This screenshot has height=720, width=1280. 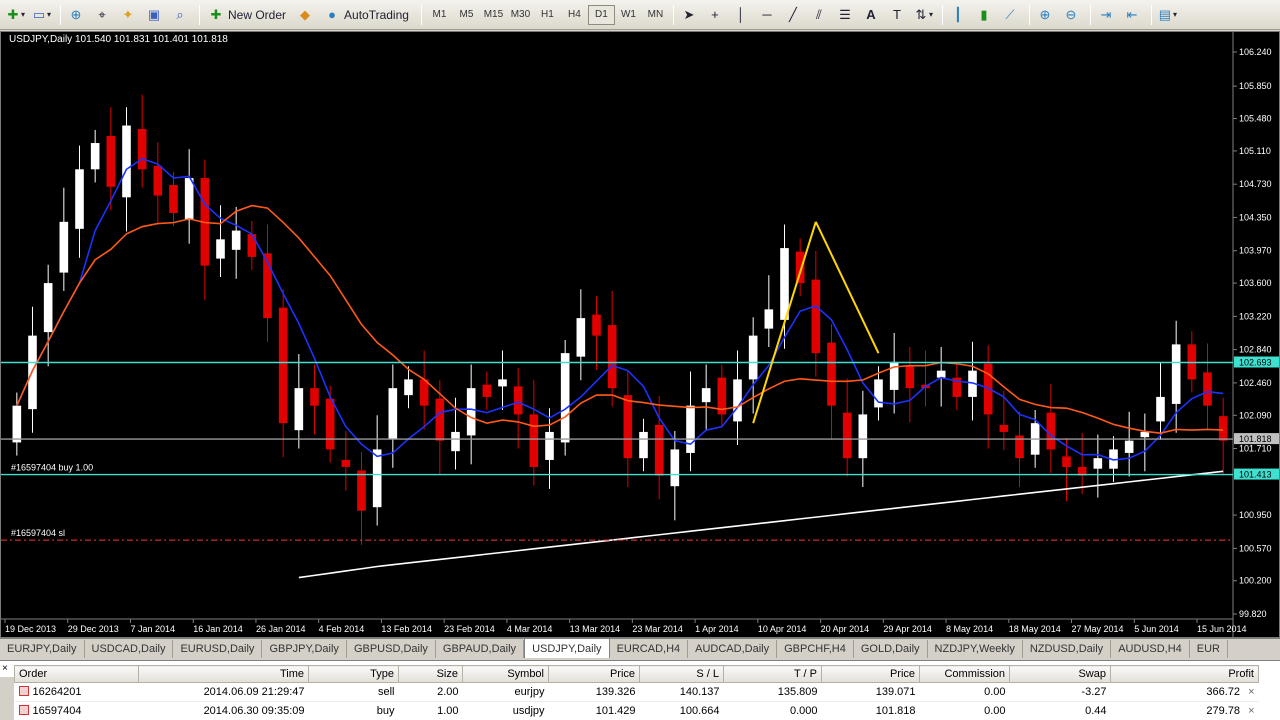 What do you see at coordinates (574, 15) in the screenshot?
I see `timeframe-h4: H4` at bounding box center [574, 15].